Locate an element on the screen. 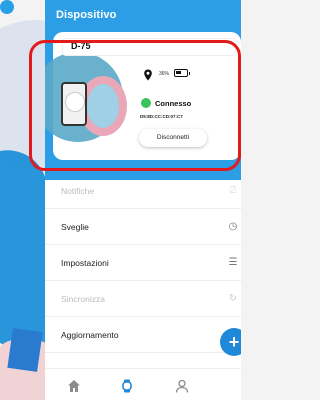  menu-item-label: Sincronizza is located at coordinates (83, 298).